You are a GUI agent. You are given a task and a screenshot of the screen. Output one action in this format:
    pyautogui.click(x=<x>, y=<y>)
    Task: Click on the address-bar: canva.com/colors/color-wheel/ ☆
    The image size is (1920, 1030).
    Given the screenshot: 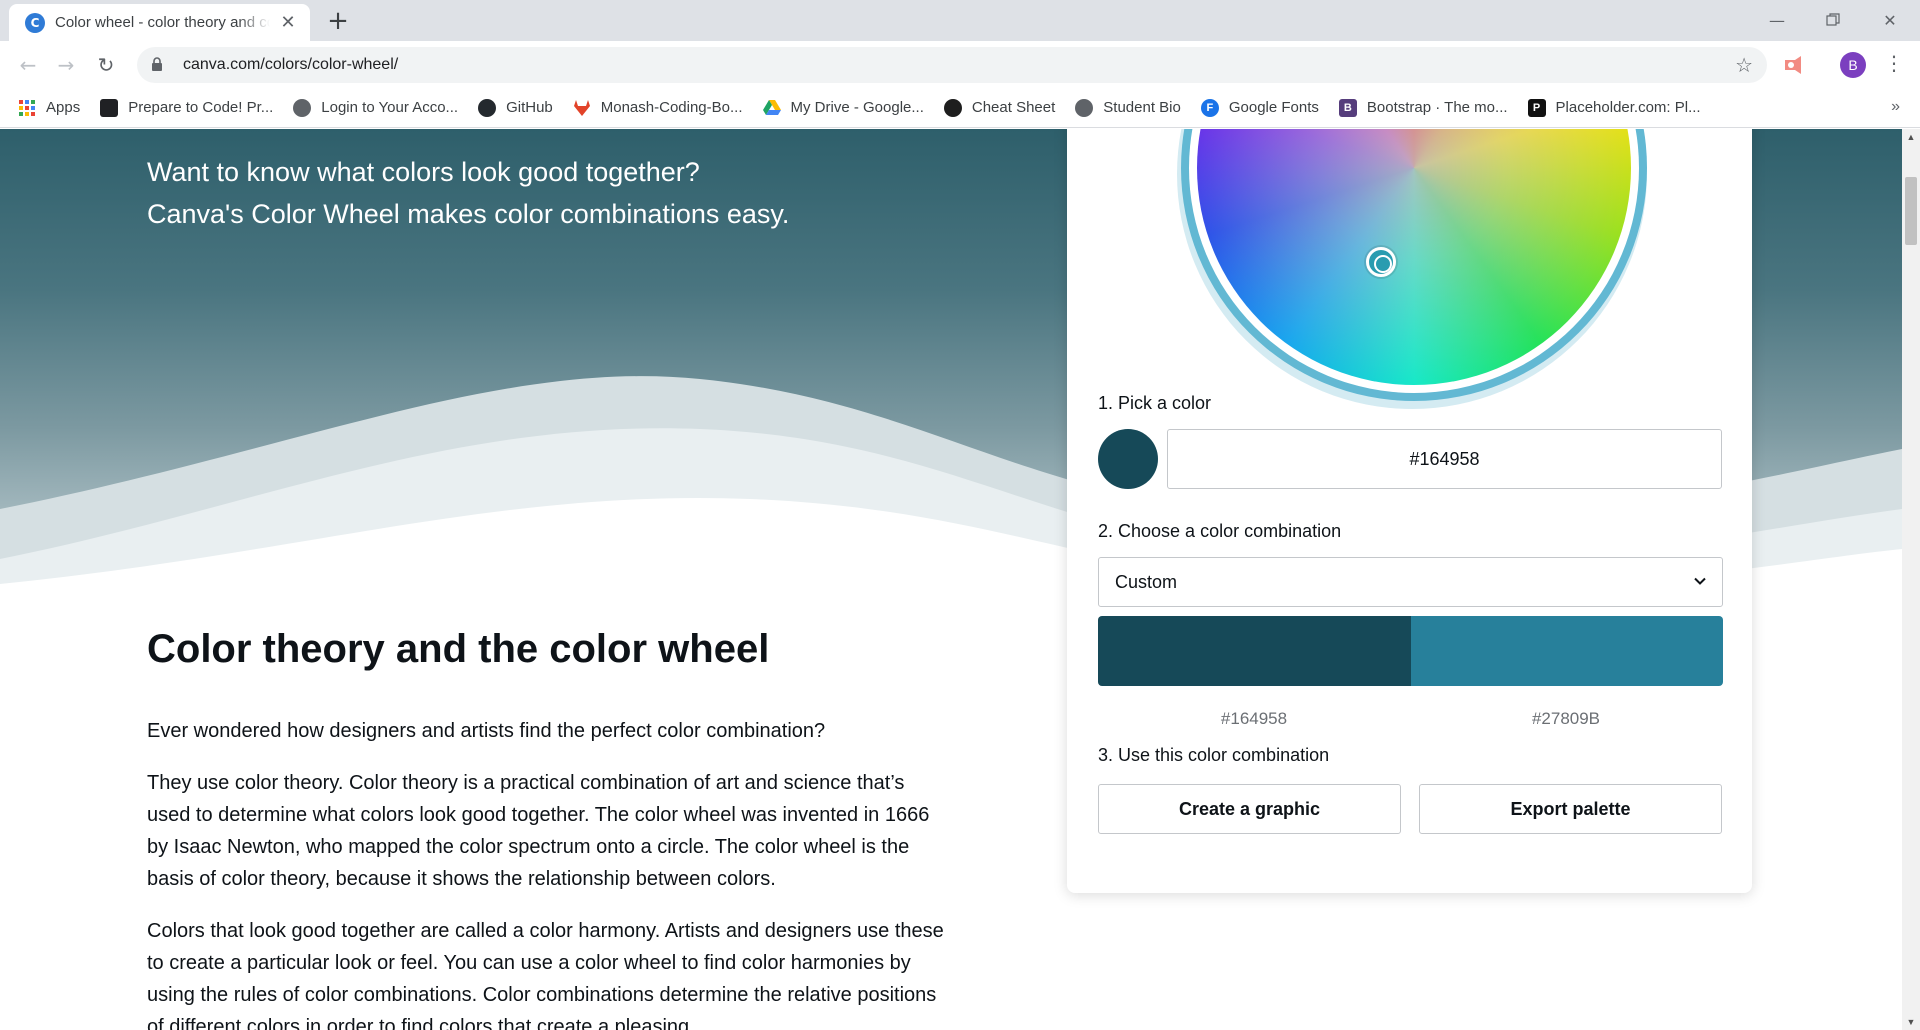 What is the action you would take?
    pyautogui.click(x=952, y=65)
    